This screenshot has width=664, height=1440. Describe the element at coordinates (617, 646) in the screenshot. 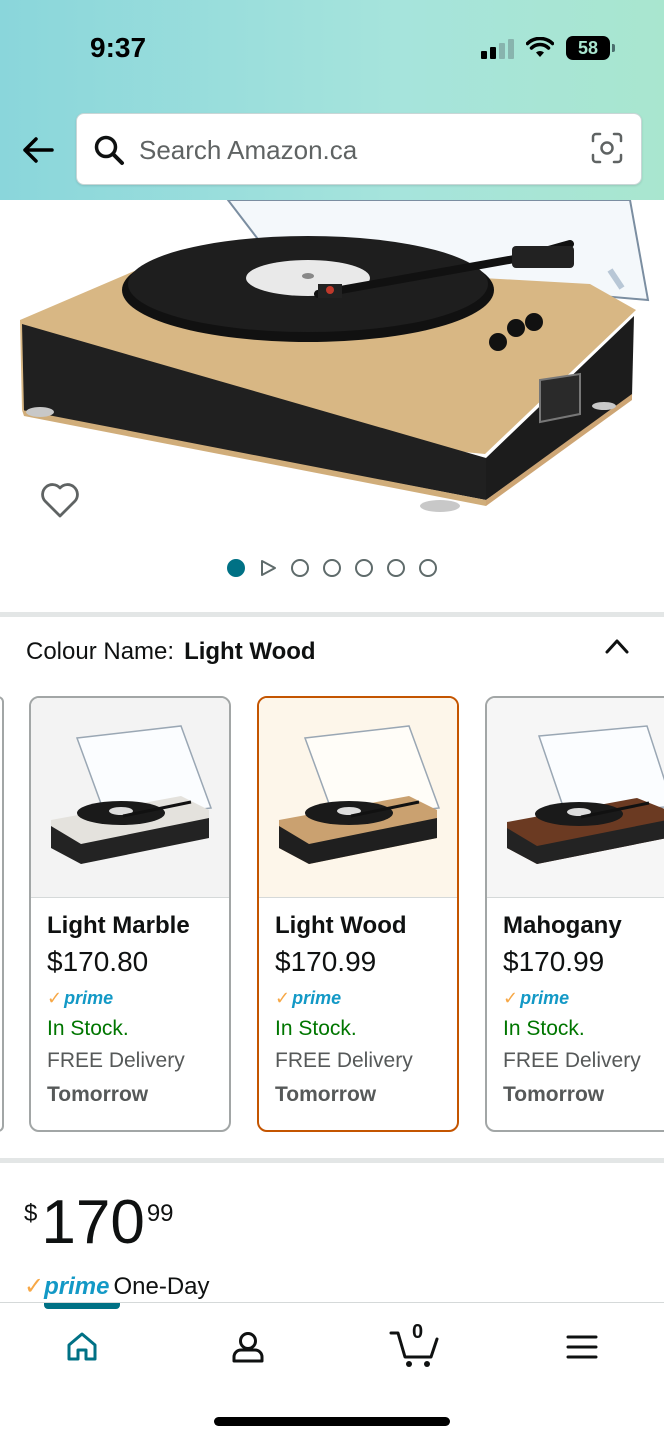

I see `chevron-up-icon` at that location.